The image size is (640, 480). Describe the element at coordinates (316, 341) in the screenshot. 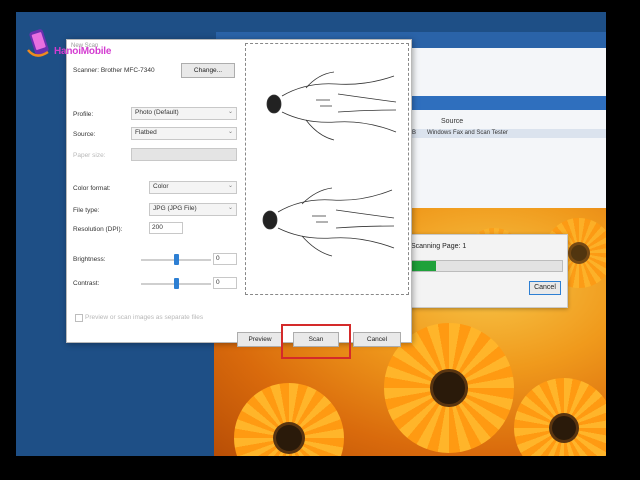

I see `scan-button-highlight` at that location.